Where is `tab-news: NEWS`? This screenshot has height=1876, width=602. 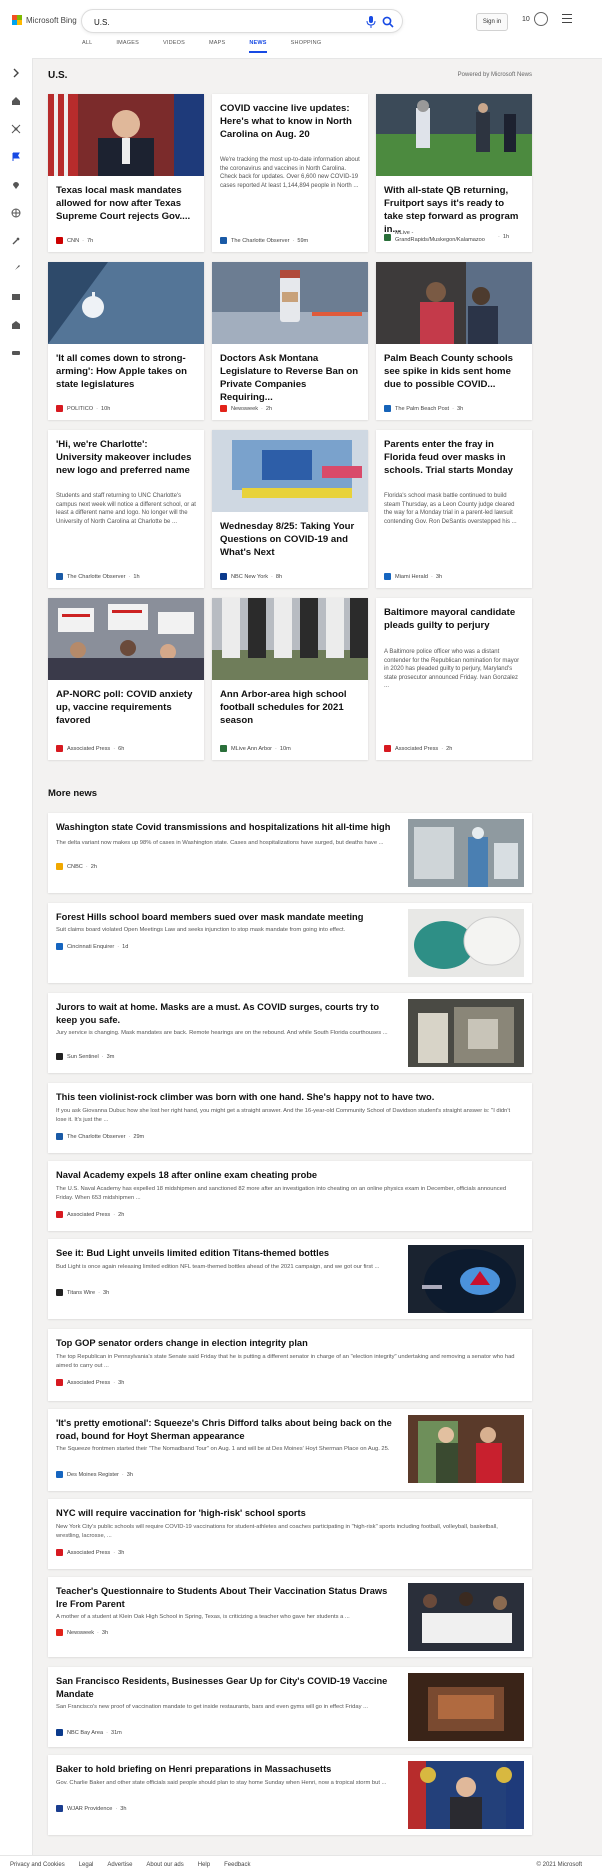
tab-news: NEWS is located at coordinates (258, 46).